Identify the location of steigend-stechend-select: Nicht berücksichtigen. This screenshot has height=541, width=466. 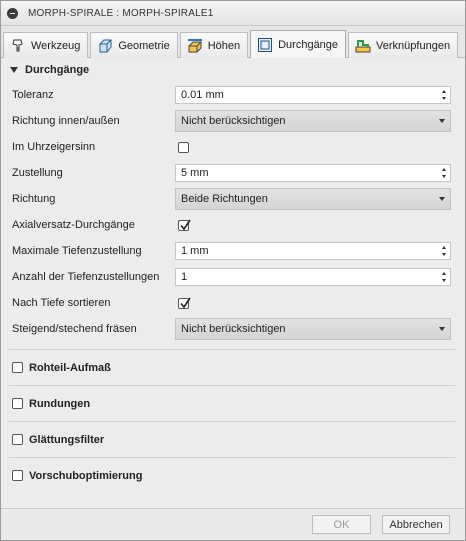
(313, 329).